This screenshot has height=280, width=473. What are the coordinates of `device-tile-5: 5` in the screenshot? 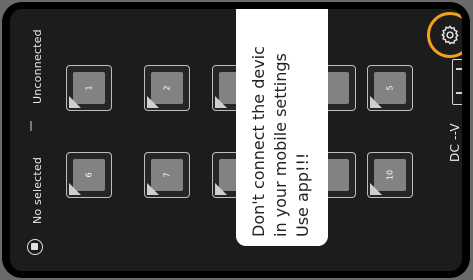 It's located at (390, 88).